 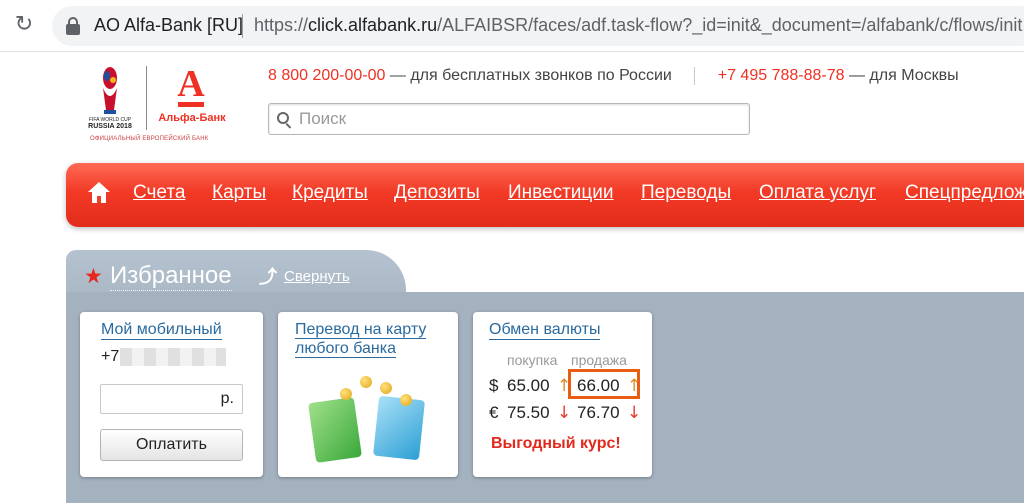 What do you see at coordinates (494, 412) in the screenshot?
I see `currency-symbol: €` at bounding box center [494, 412].